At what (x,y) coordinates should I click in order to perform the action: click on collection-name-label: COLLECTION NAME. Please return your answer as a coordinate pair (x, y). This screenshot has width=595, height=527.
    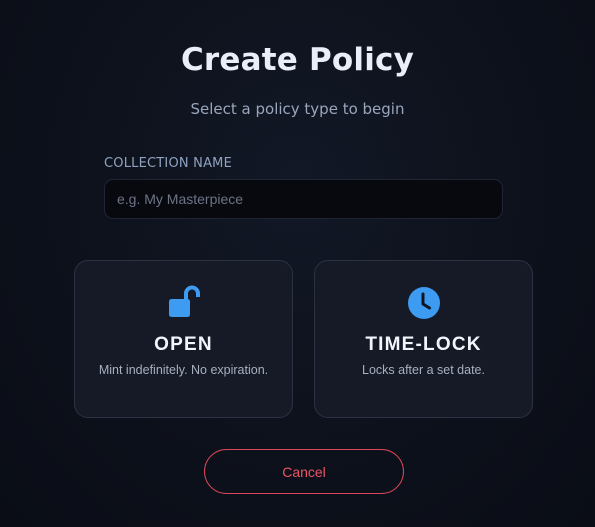
    Looking at the image, I should click on (168, 163).